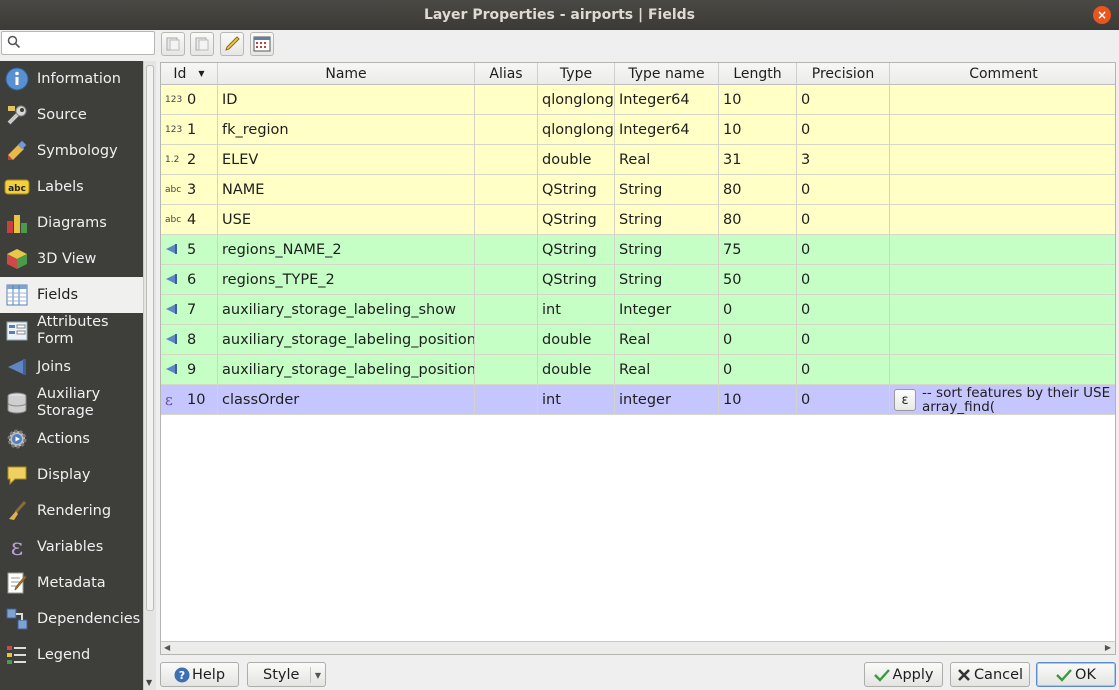  Describe the element at coordinates (71, 151) in the screenshot. I see `sidebar-item-symbology: Symbology` at that location.